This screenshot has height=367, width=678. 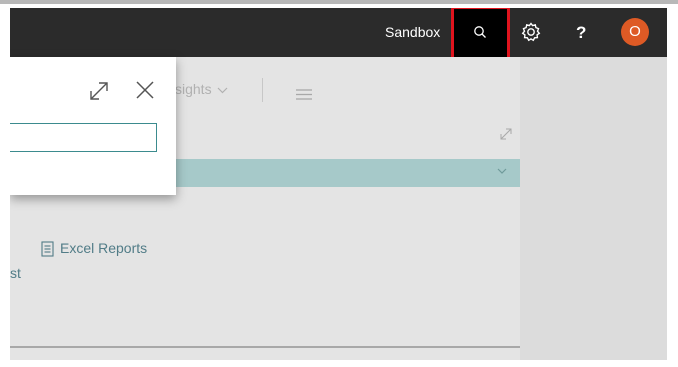 What do you see at coordinates (47, 249) in the screenshot?
I see `report-document-icon` at bounding box center [47, 249].